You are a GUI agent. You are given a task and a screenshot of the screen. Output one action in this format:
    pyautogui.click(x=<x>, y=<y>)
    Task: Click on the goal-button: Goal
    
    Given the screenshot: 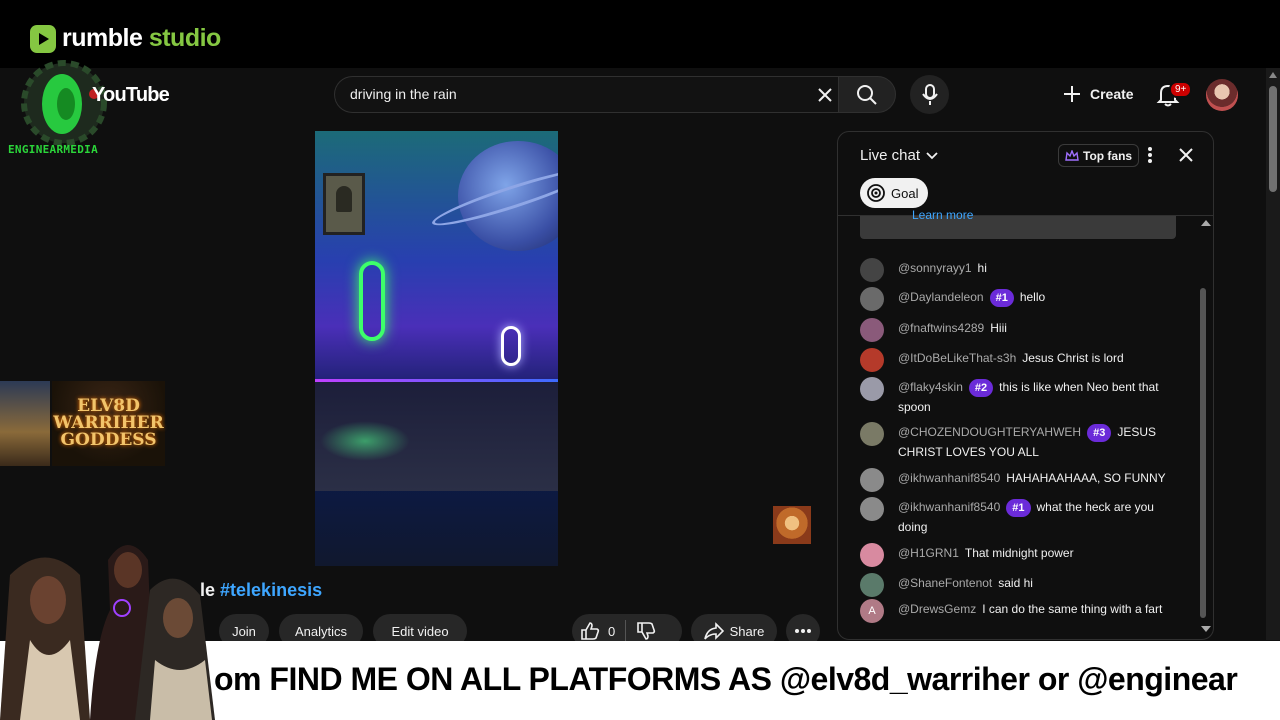 What is the action you would take?
    pyautogui.click(x=894, y=193)
    